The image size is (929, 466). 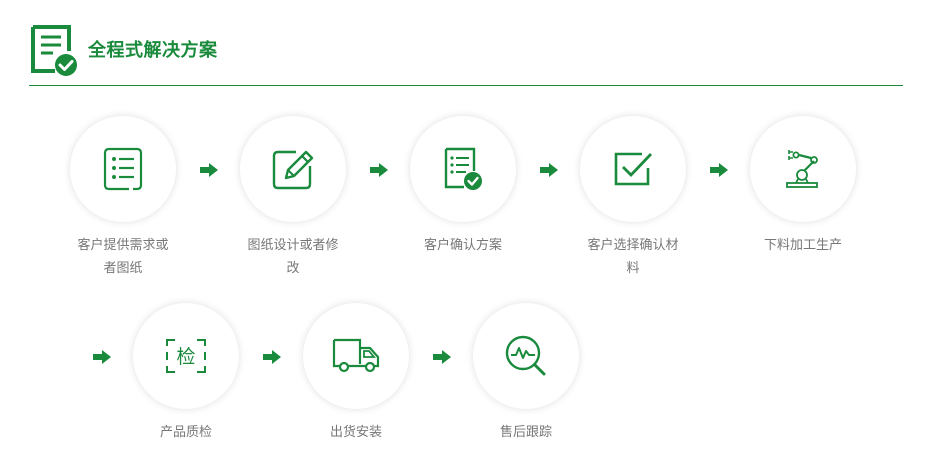 I want to click on truck-icon, so click(x=356, y=355).